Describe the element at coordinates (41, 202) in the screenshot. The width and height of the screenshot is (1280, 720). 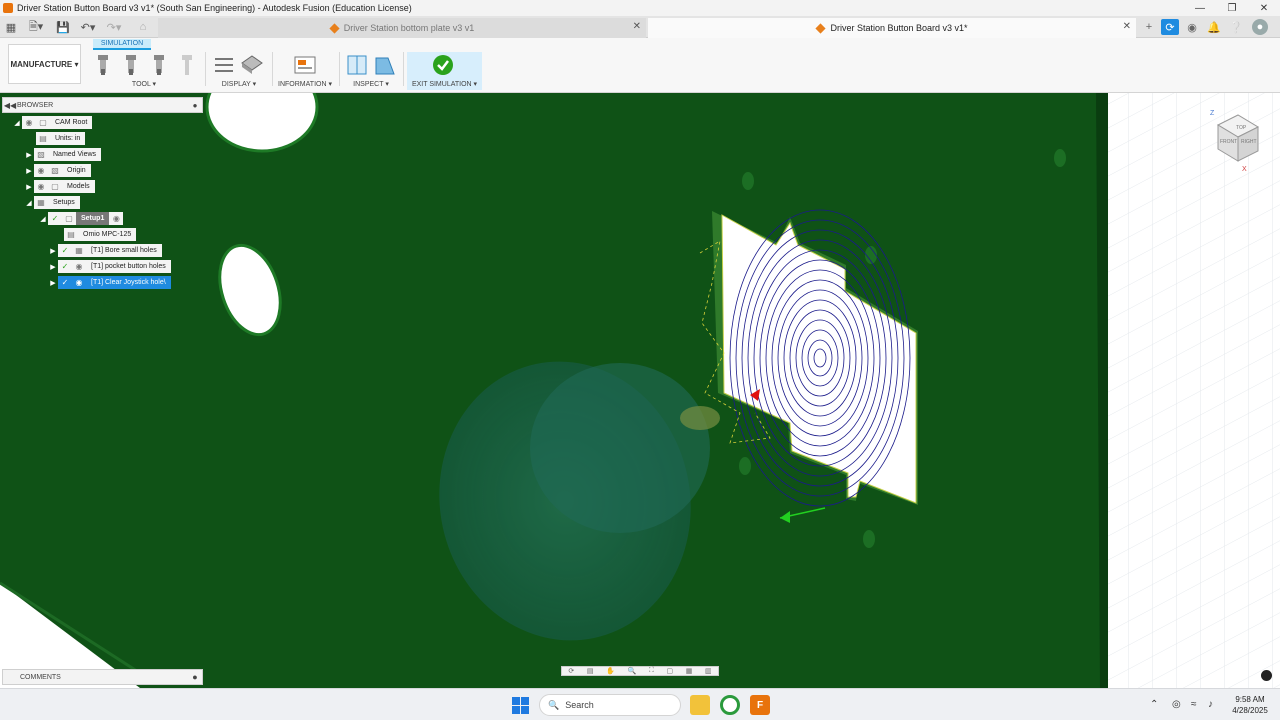
I see `setups-icon: ▦` at that location.